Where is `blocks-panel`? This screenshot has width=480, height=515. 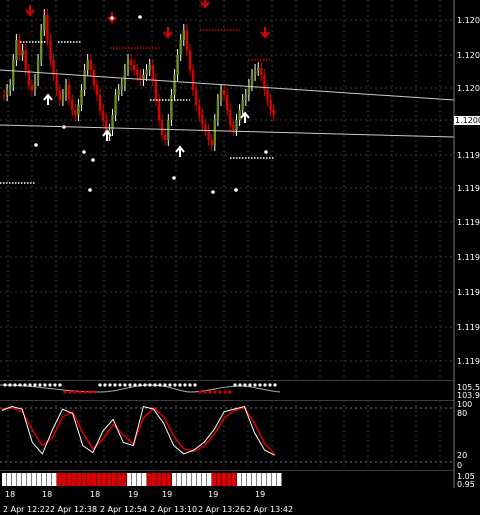 blocks-panel is located at coordinates (240, 479).